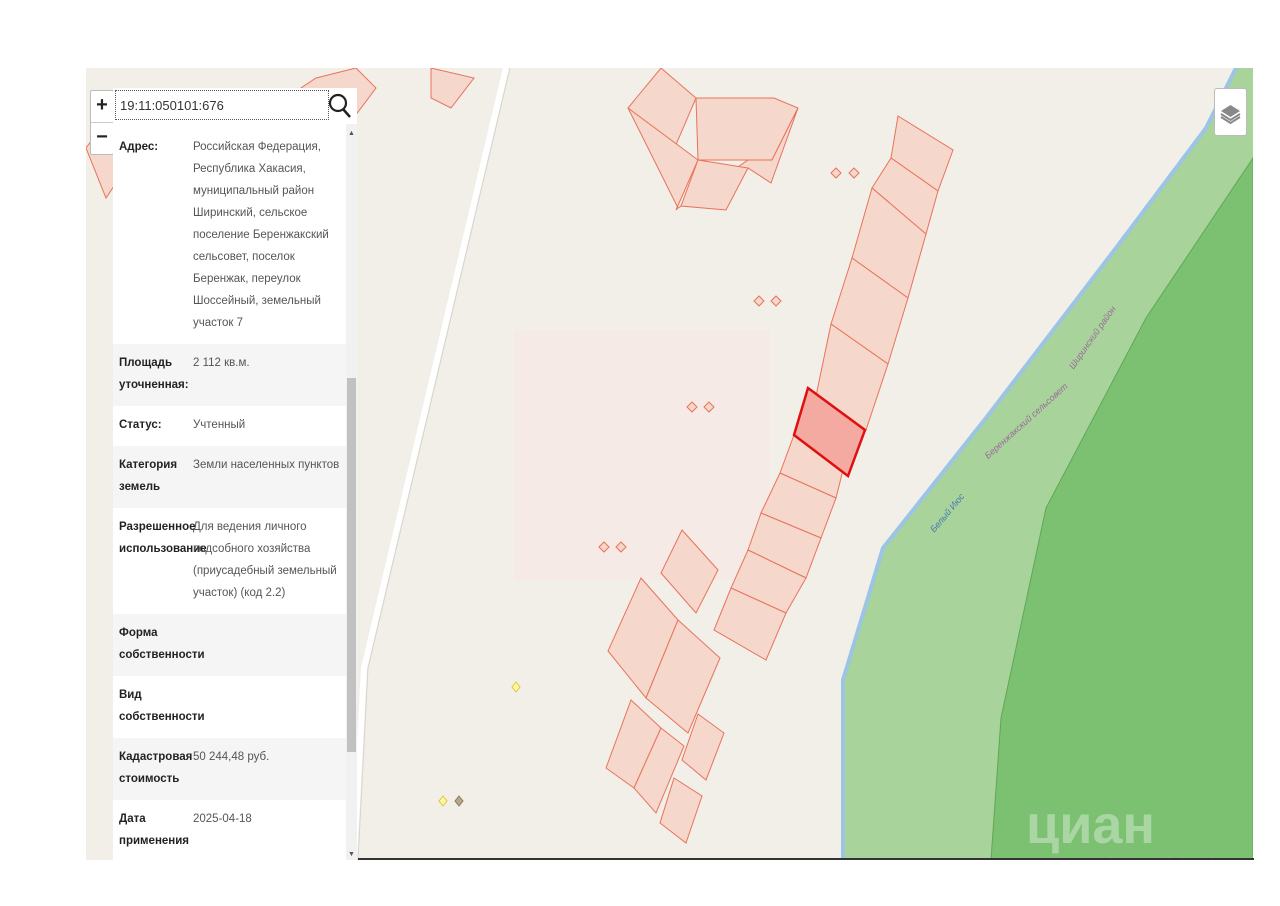 The width and height of the screenshot is (1280, 906). I want to click on scrollbar-thumb, so click(351, 565).